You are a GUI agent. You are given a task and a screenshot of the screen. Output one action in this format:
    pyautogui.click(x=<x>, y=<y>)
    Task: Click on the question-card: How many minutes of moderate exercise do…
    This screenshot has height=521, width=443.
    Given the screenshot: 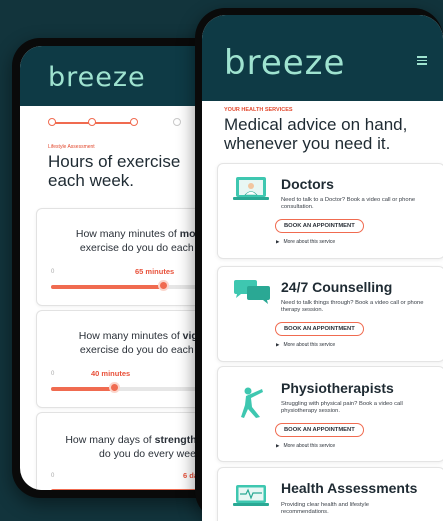 What is the action you would take?
    pyautogui.click(x=127, y=257)
    